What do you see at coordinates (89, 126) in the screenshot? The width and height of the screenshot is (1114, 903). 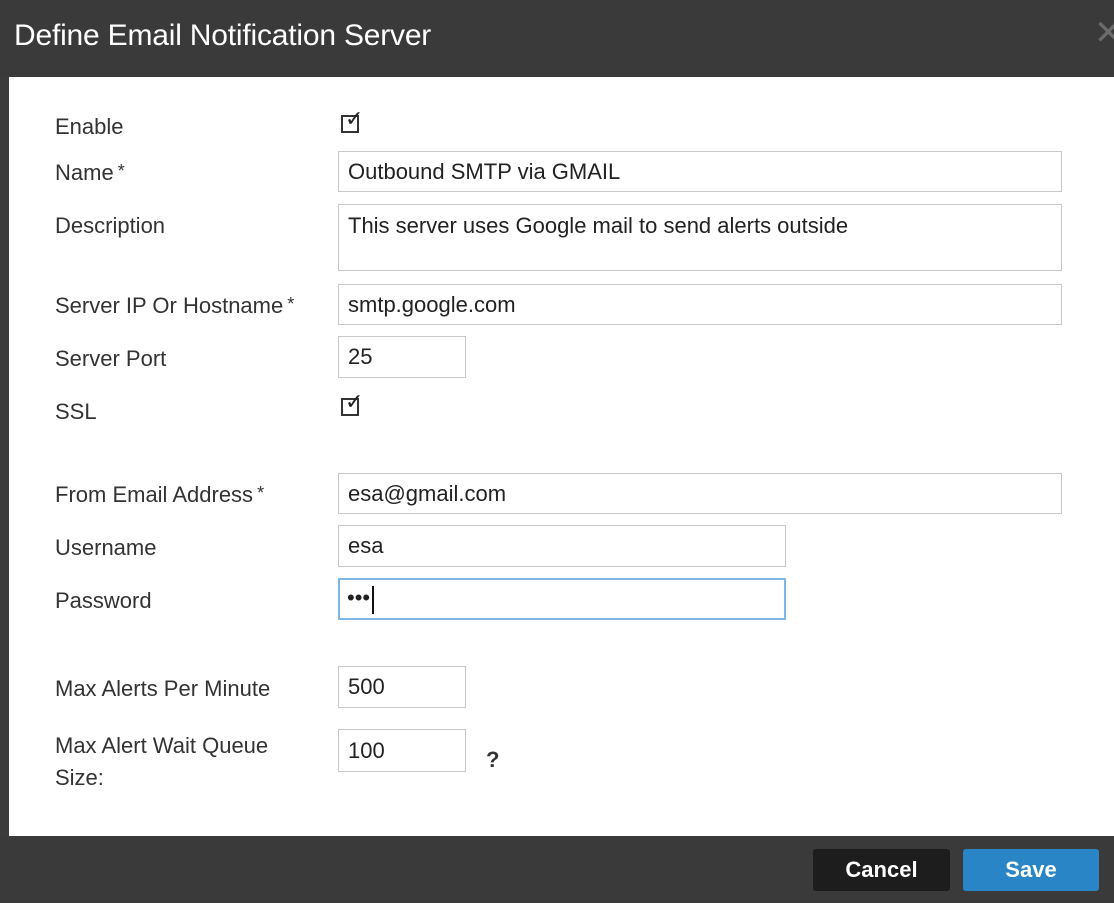 I see `enable-label: Enable` at bounding box center [89, 126].